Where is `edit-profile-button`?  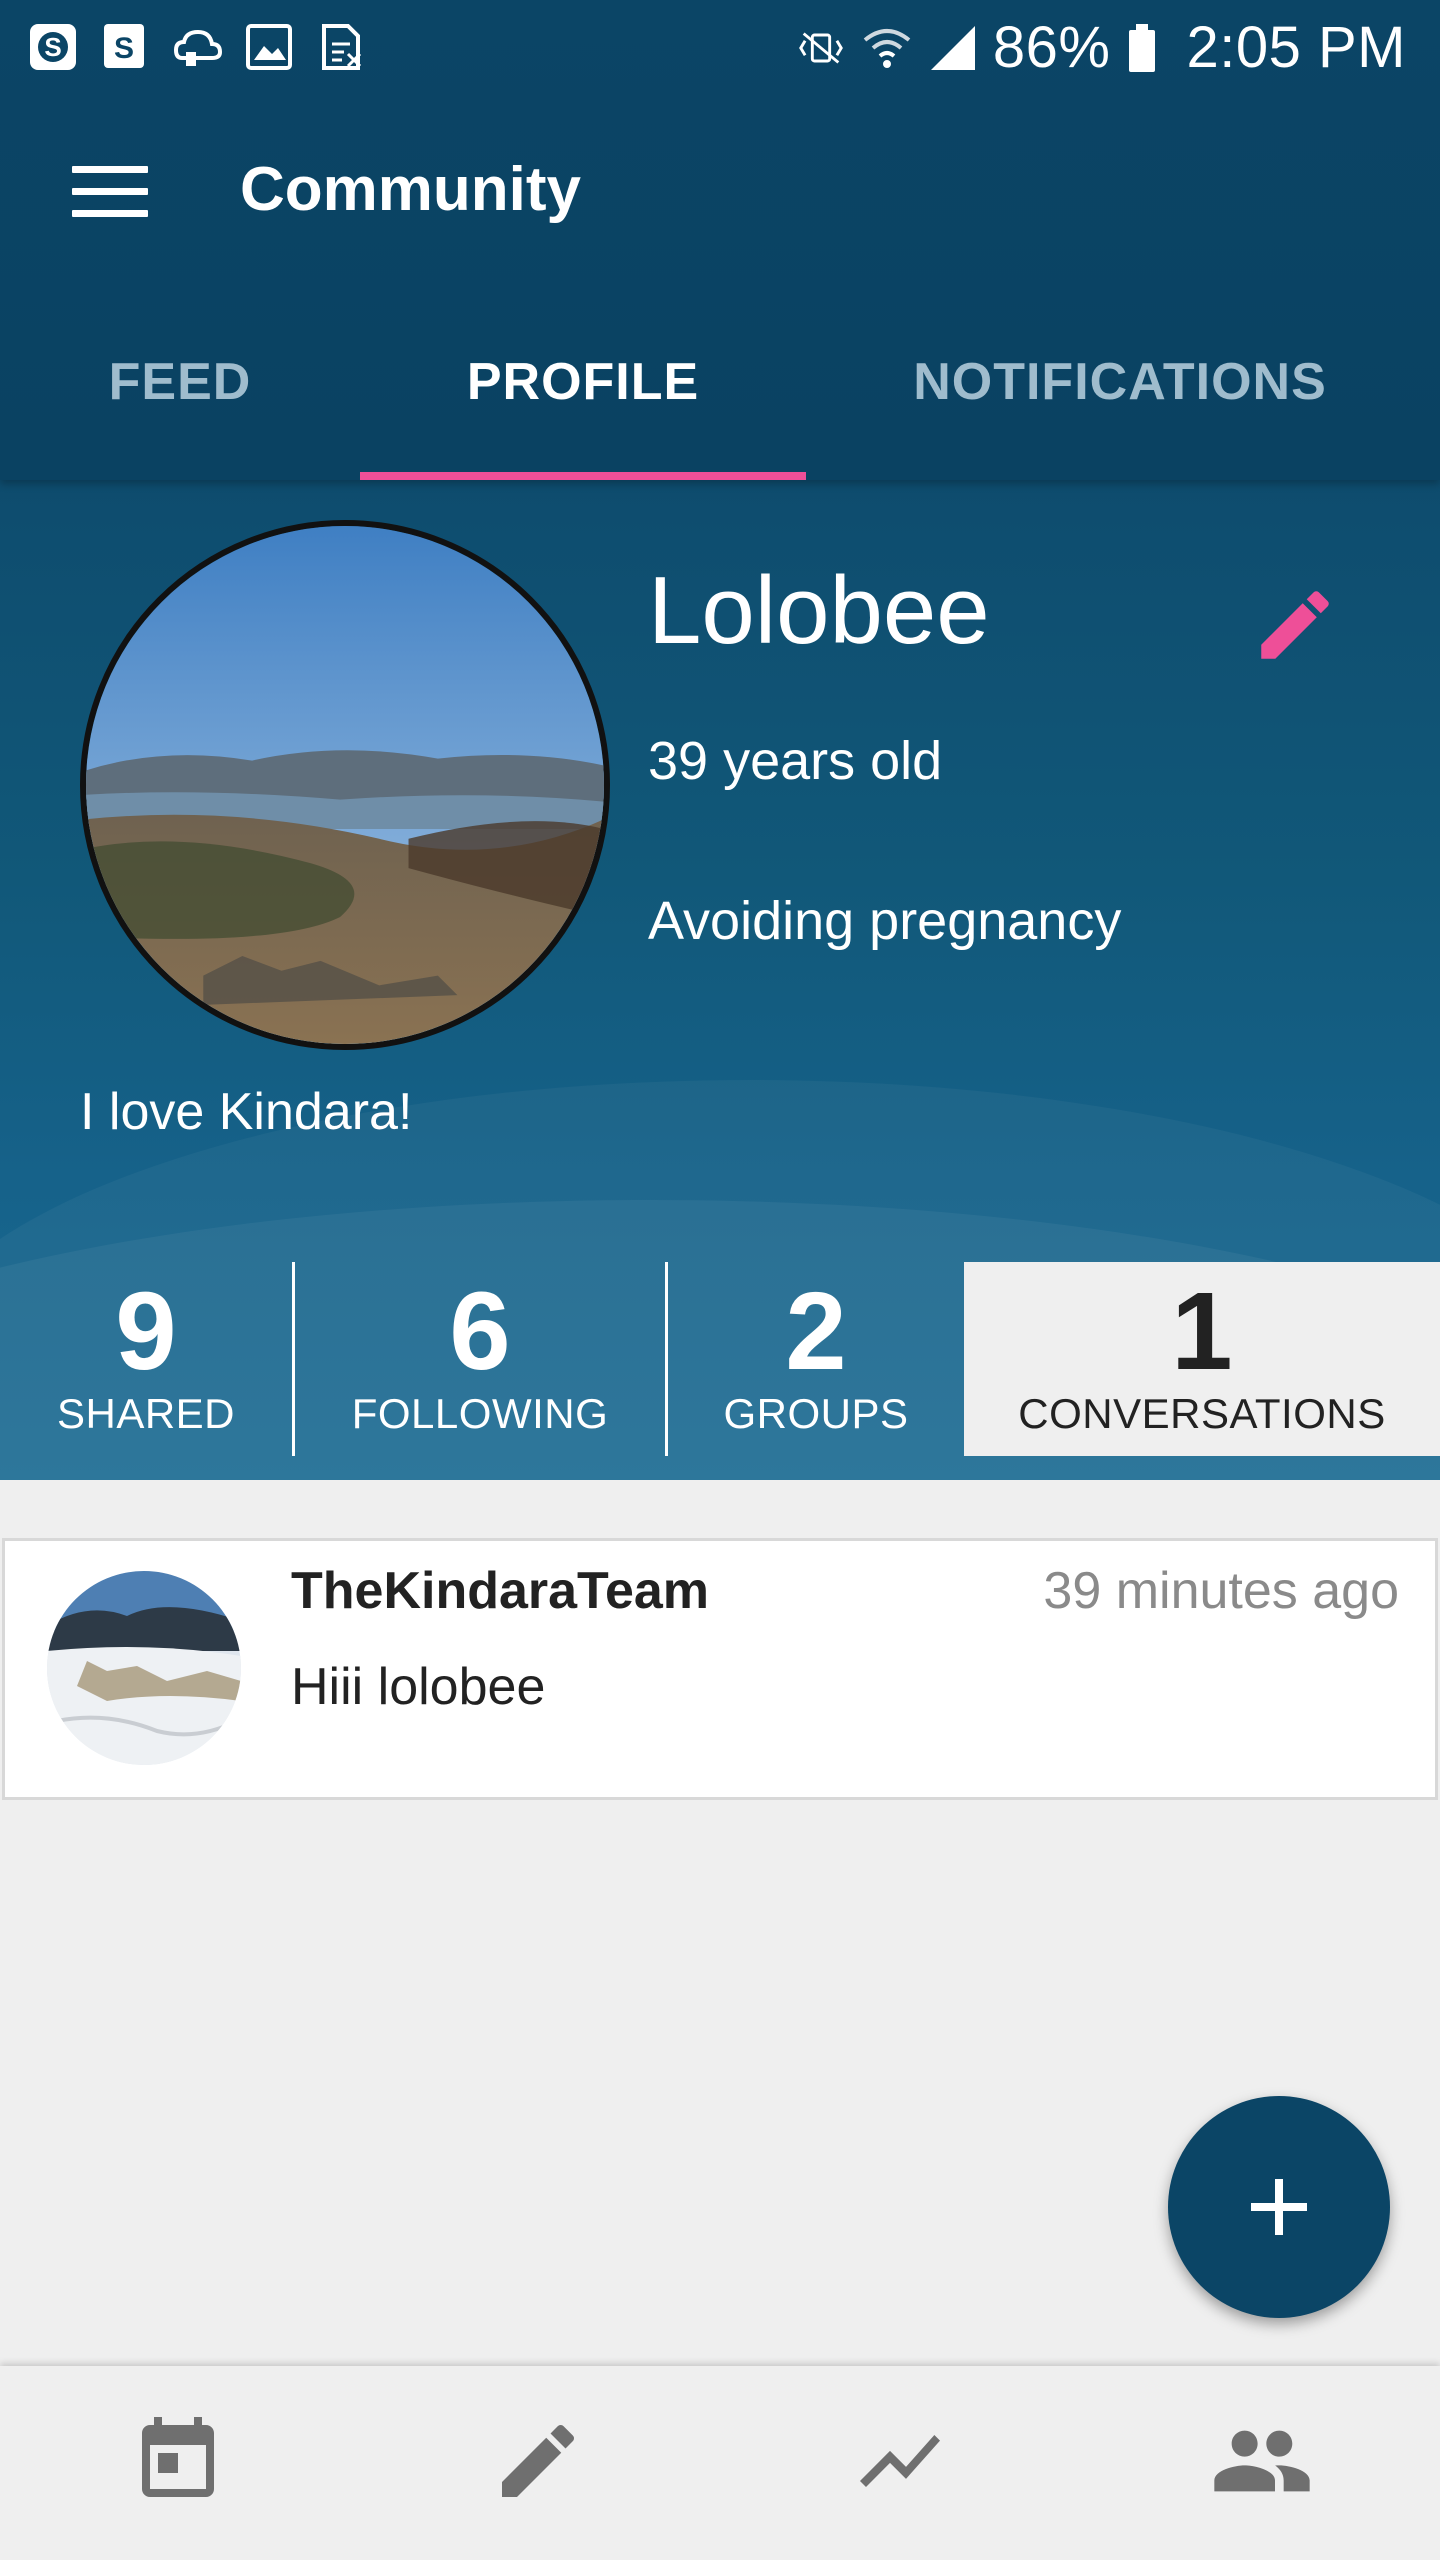 edit-profile-button is located at coordinates (1295, 625).